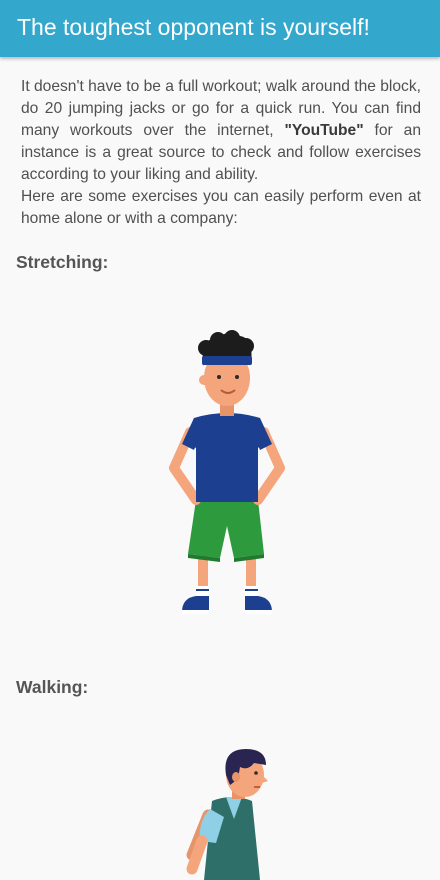 The height and width of the screenshot is (880, 440). I want to click on stretching-man-illustration, so click(227, 472).